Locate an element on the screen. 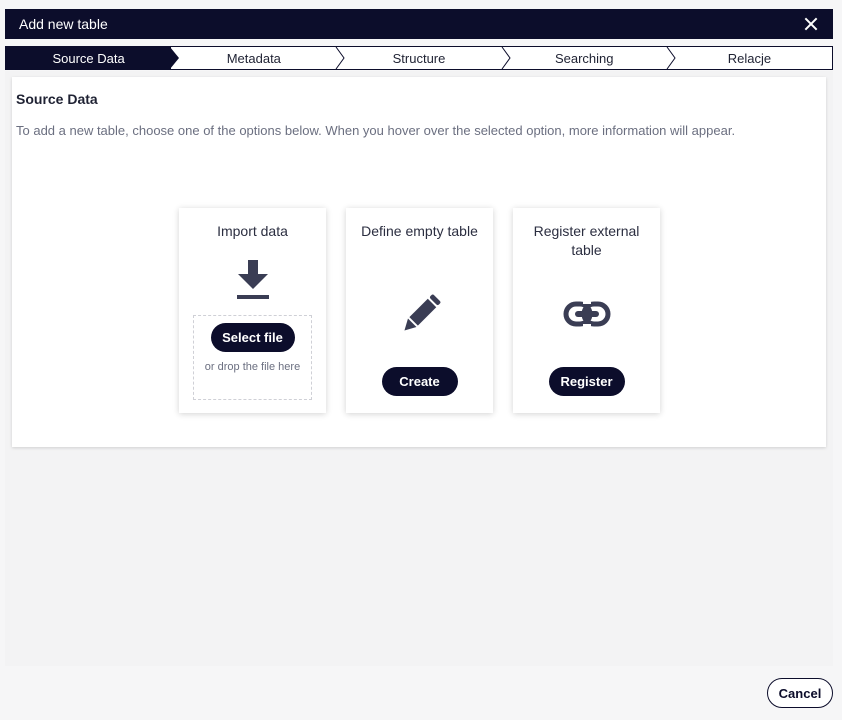 The image size is (842, 720). step-metadata: Metadata is located at coordinates (258, 58).